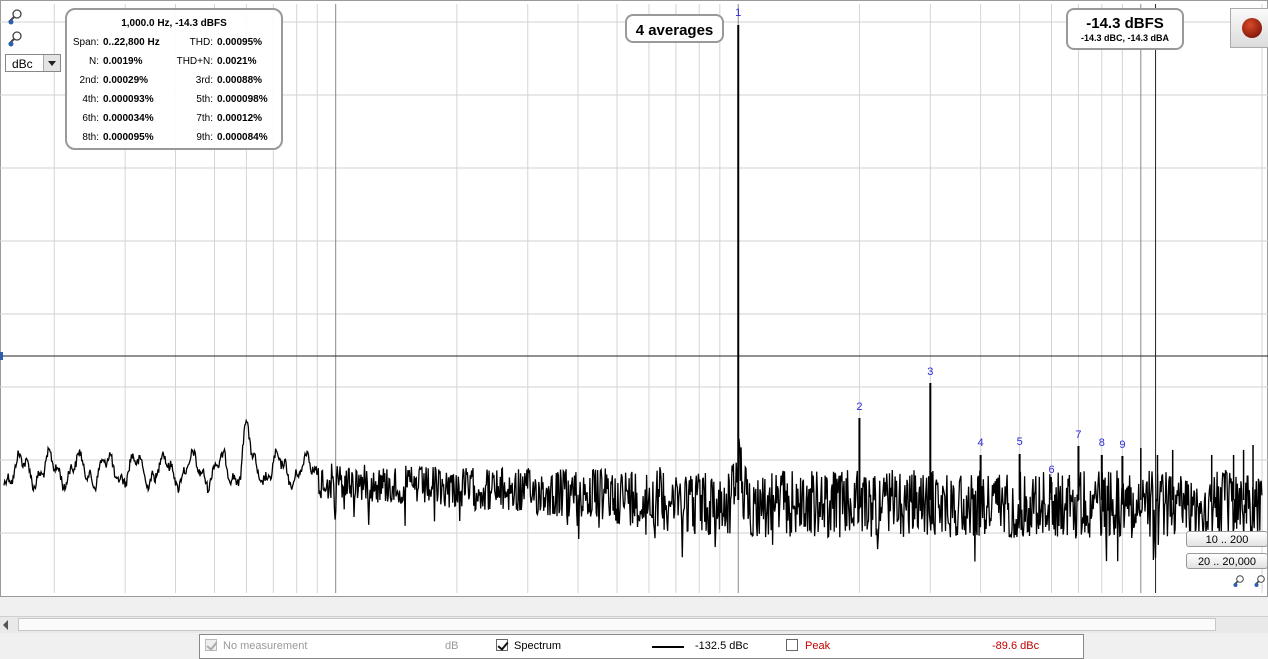  Describe the element at coordinates (792, 645) in the screenshot. I see `peak-checkbox` at that location.